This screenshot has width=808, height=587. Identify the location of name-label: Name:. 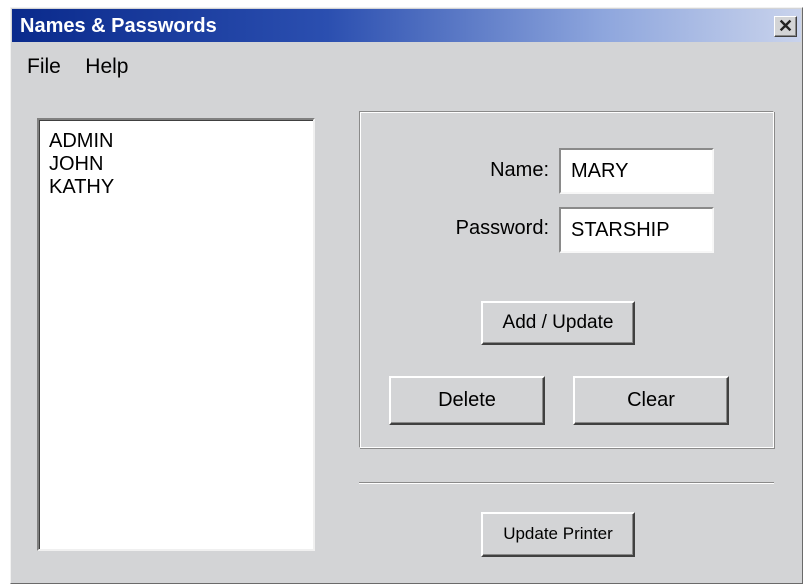
(519, 170).